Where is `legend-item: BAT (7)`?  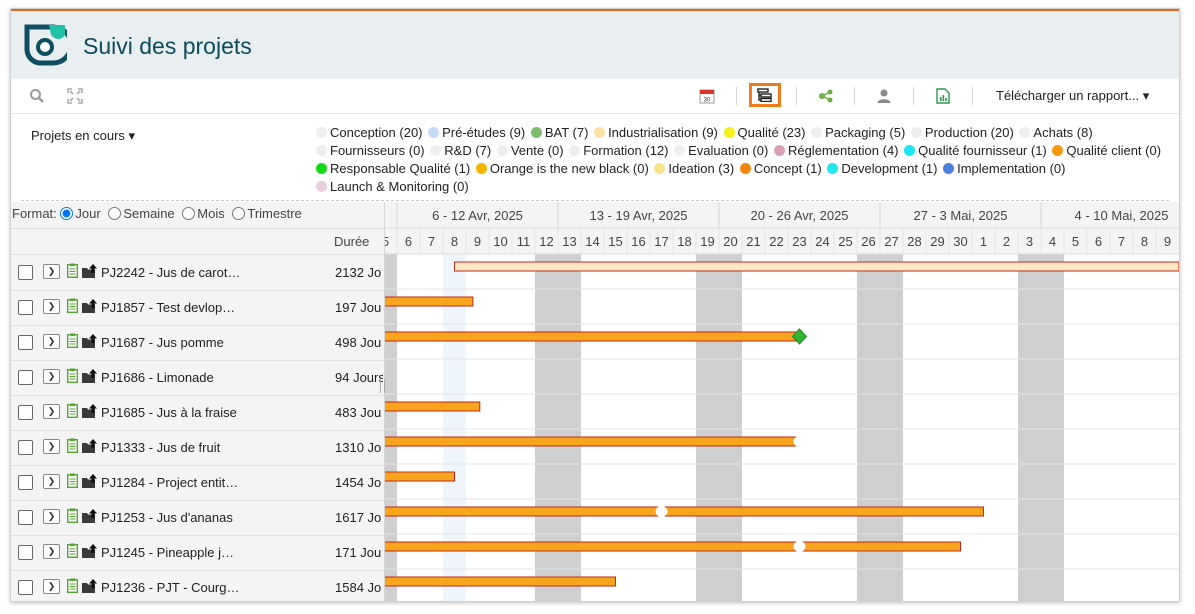 legend-item: BAT (7) is located at coordinates (559, 132).